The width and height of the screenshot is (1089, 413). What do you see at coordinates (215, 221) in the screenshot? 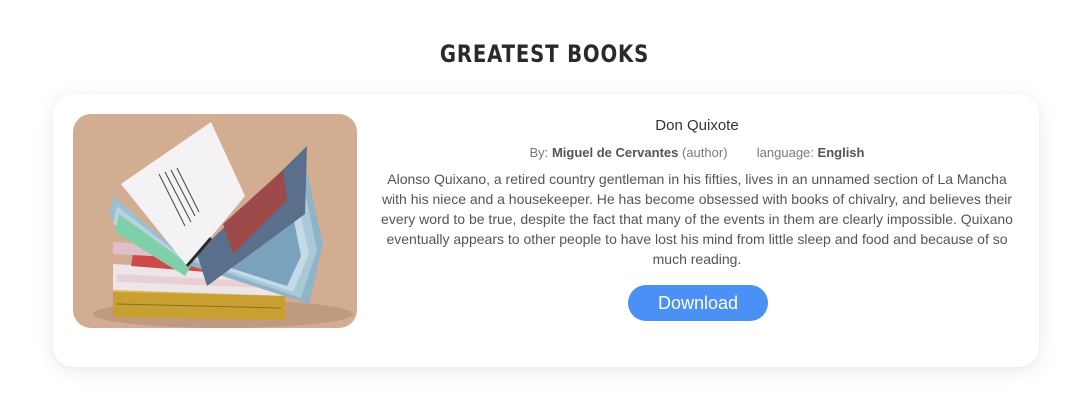
I see `book-cover-image` at bounding box center [215, 221].